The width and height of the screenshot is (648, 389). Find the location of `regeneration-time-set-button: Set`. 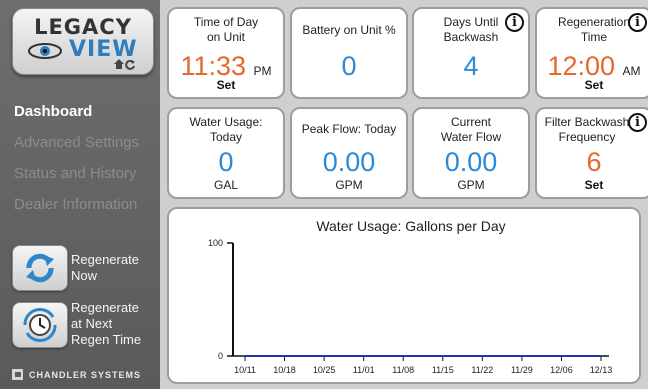

regeneration-time-set-button: Set is located at coordinates (592, 85).